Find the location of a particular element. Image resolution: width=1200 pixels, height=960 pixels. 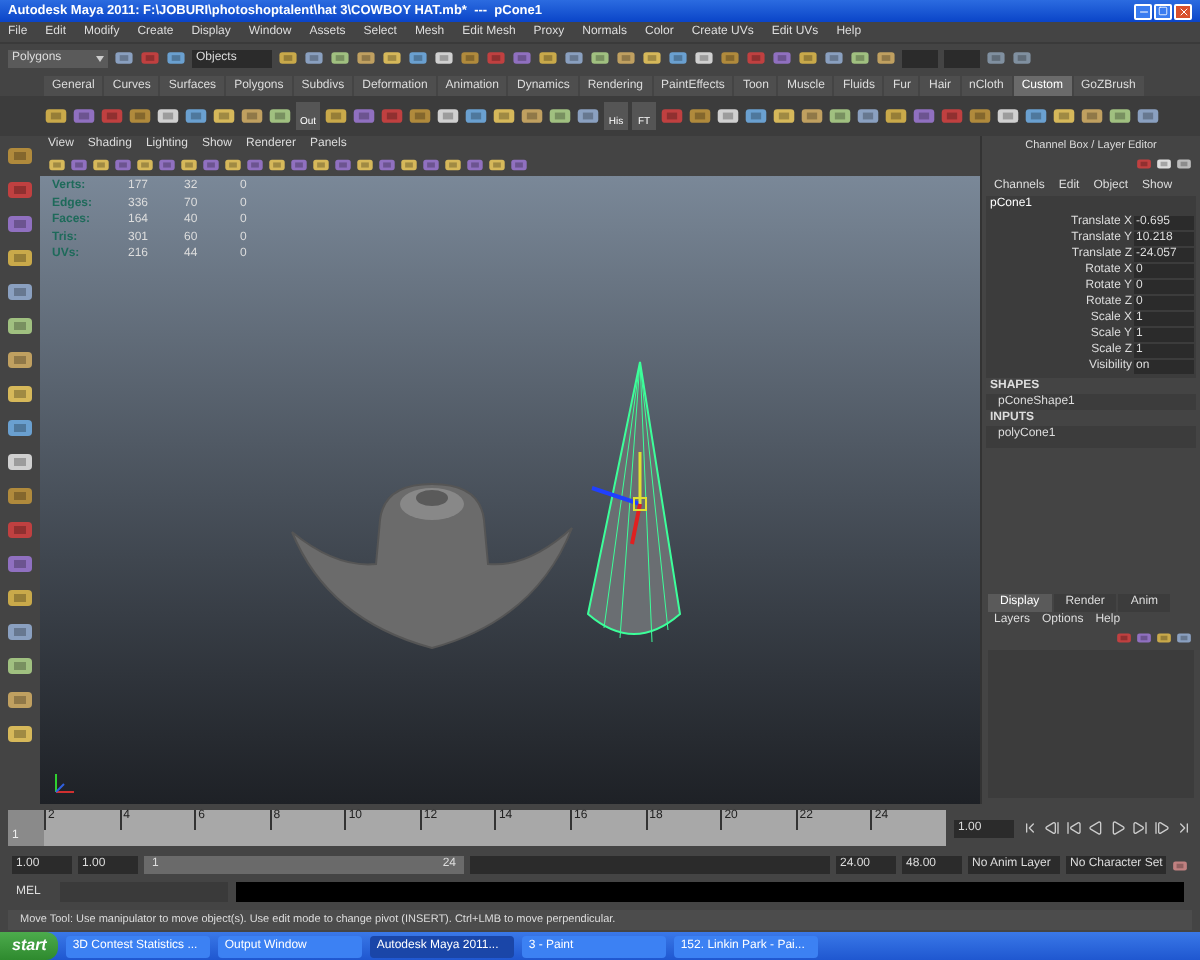

maximize-button is located at coordinates (1163, 11).